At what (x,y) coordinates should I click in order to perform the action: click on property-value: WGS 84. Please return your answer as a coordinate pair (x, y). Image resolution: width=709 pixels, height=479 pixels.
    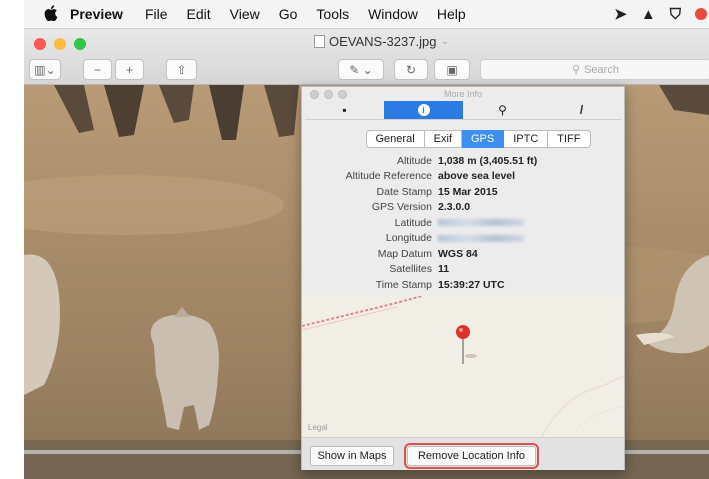
    Looking at the image, I should click on (458, 253).